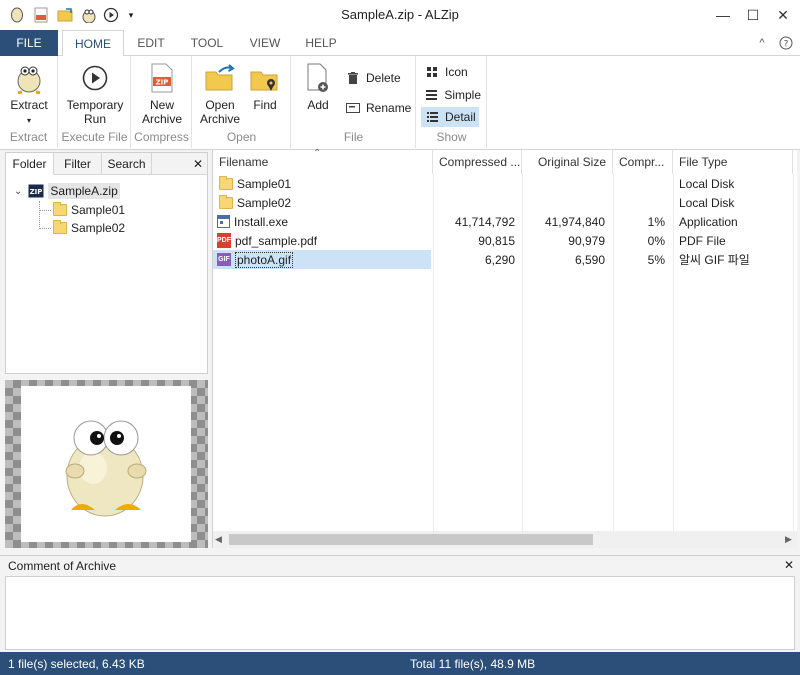 This screenshot has width=800, height=675. Describe the element at coordinates (789, 565) in the screenshot. I see `comment-close-button: ✕` at that location.